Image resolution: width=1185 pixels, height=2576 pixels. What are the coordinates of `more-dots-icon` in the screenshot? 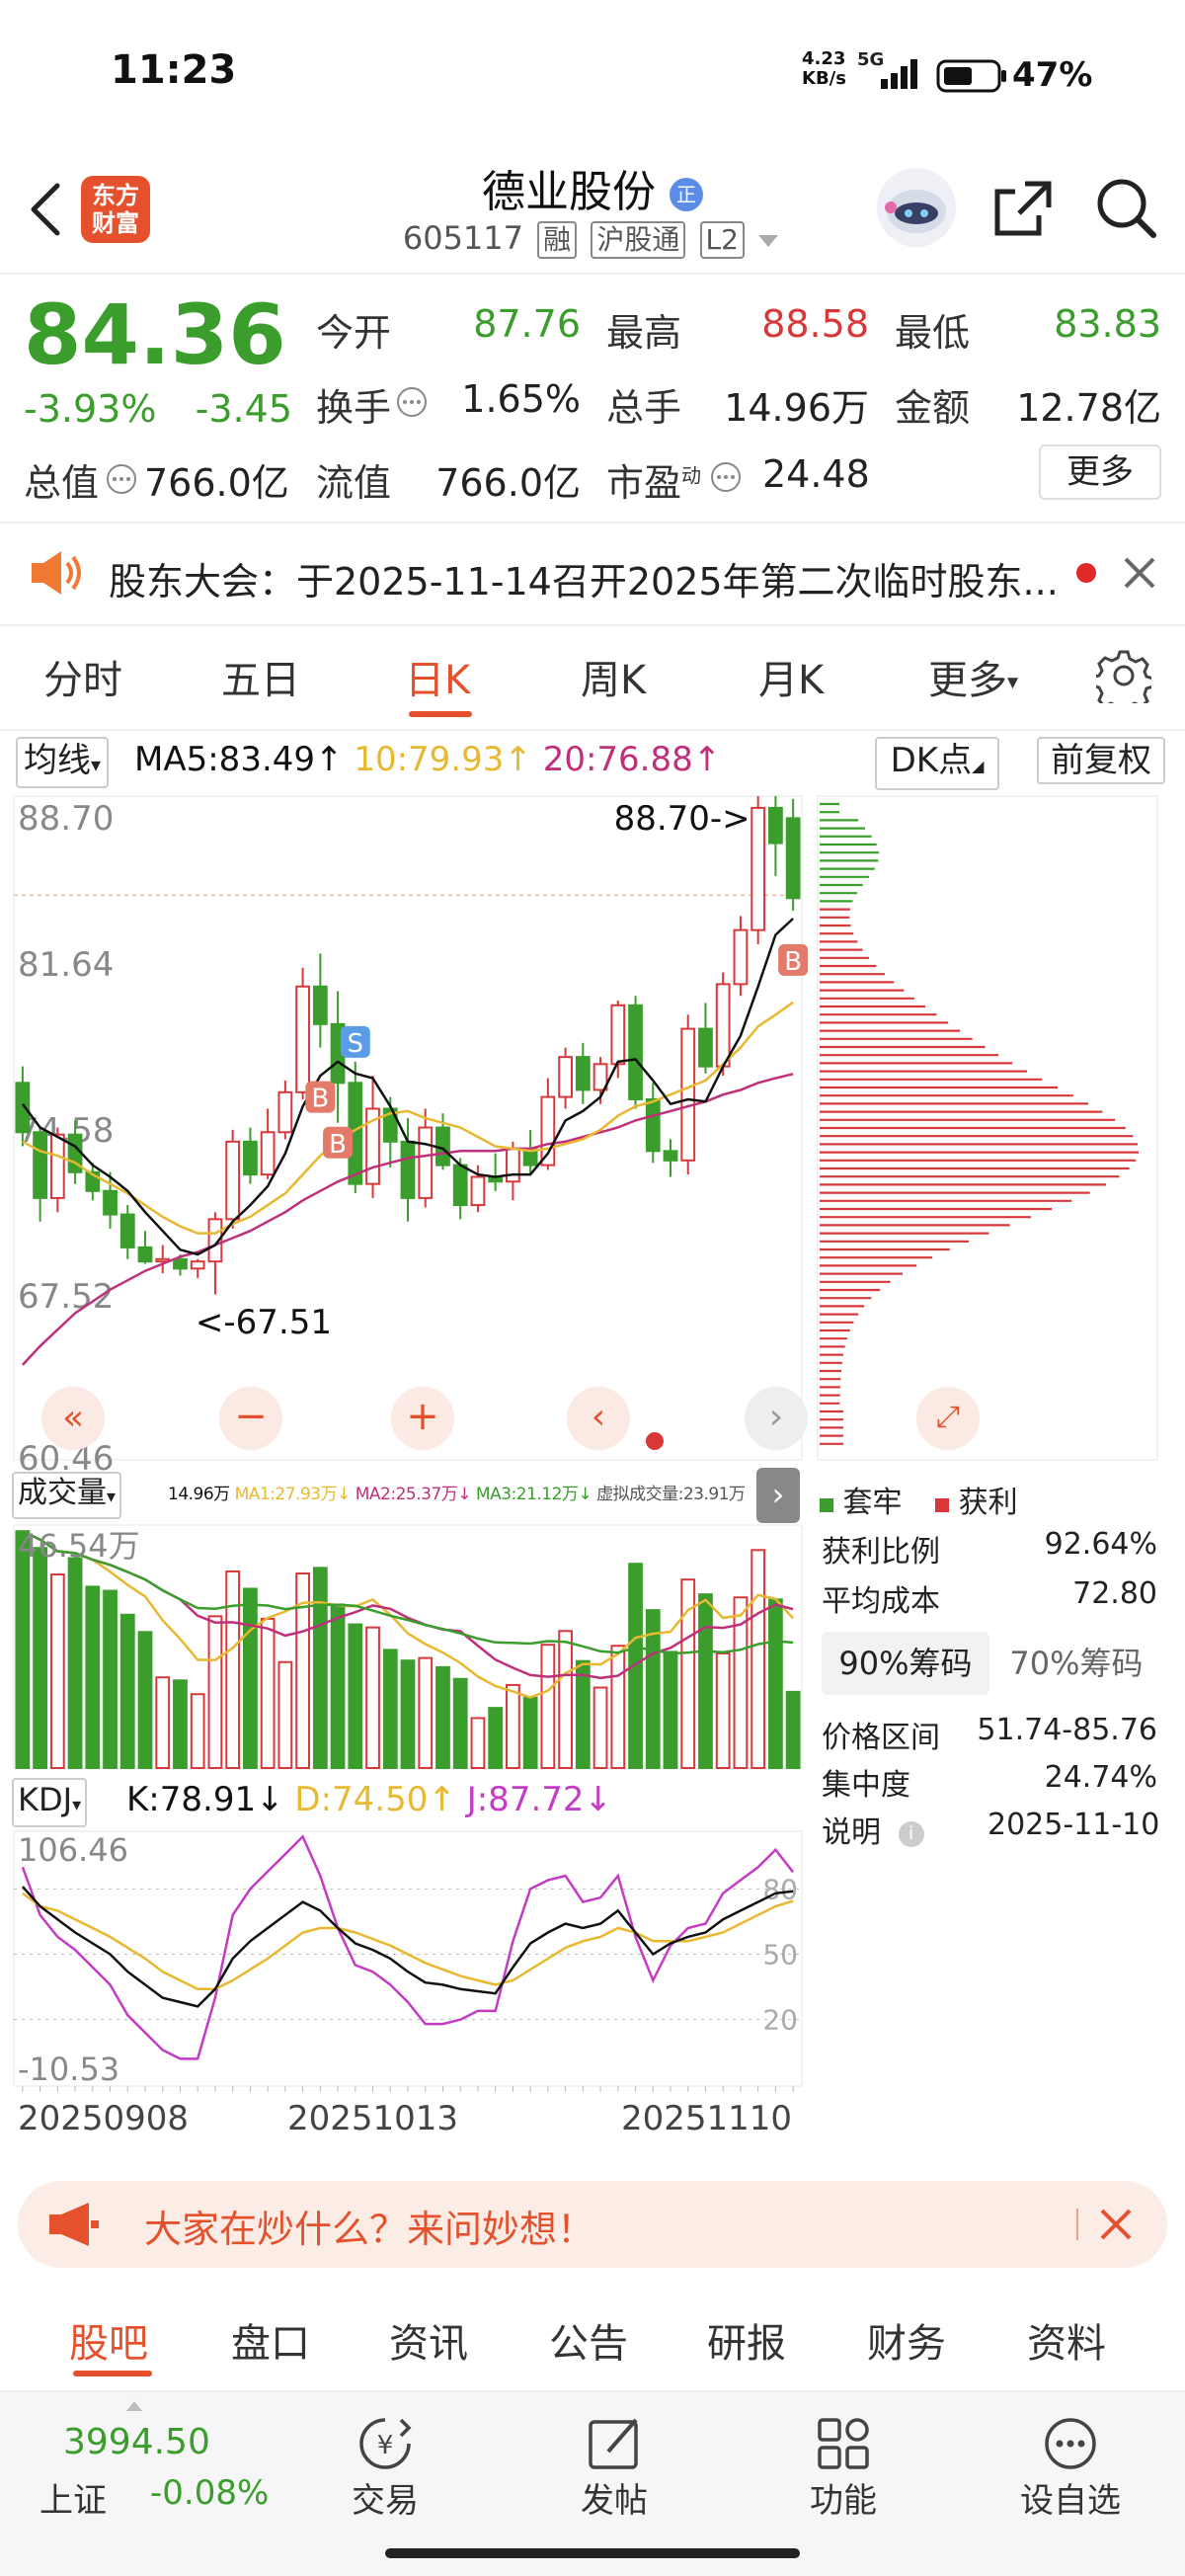 It's located at (1071, 2443).